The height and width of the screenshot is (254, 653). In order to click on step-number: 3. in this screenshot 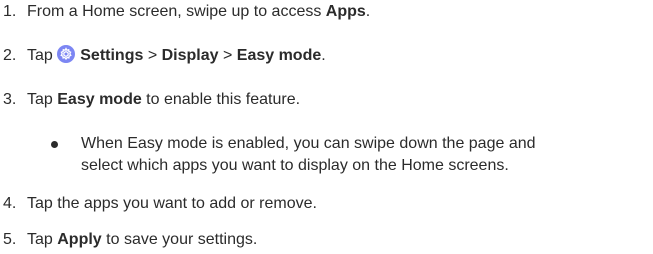, I will do `click(10, 99)`.